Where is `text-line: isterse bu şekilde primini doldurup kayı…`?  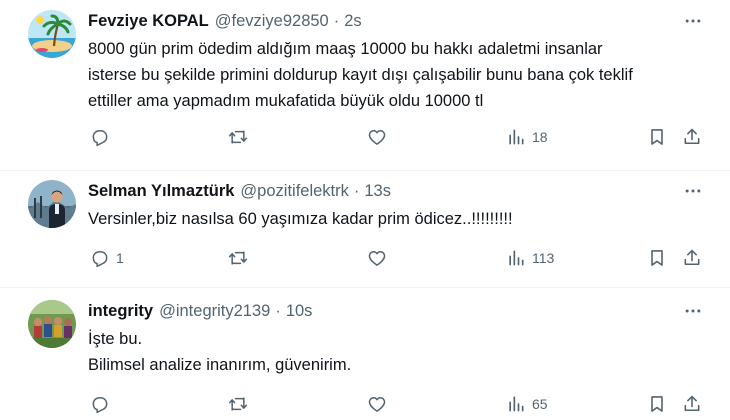 text-line: isterse bu şekilde primini doldurup kayı… is located at coordinates (360, 75).